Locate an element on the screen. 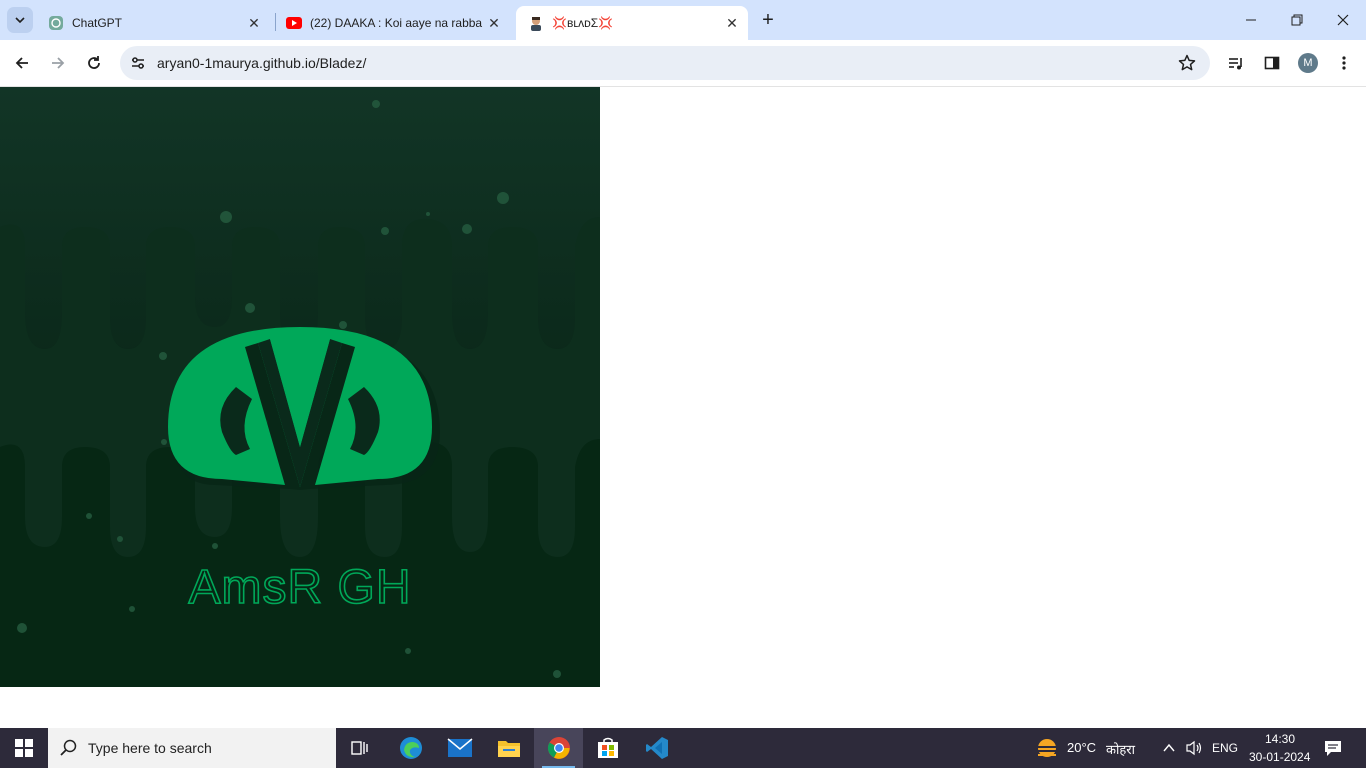 The height and width of the screenshot is (768, 1366). input-language: ENG is located at coordinates (1225, 748).